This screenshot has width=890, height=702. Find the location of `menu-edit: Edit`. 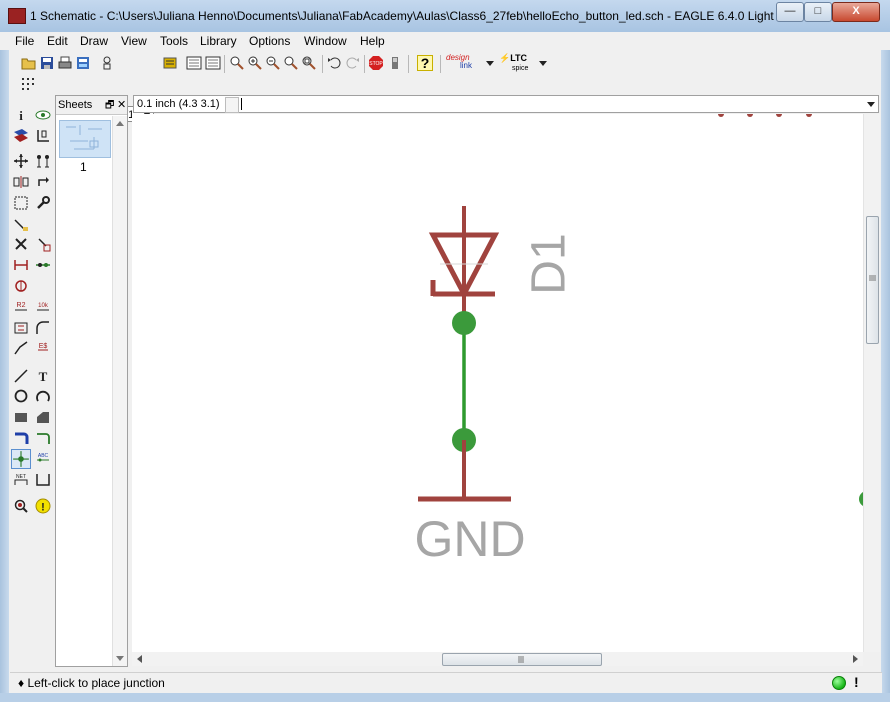

menu-edit: Edit is located at coordinates (57, 41).